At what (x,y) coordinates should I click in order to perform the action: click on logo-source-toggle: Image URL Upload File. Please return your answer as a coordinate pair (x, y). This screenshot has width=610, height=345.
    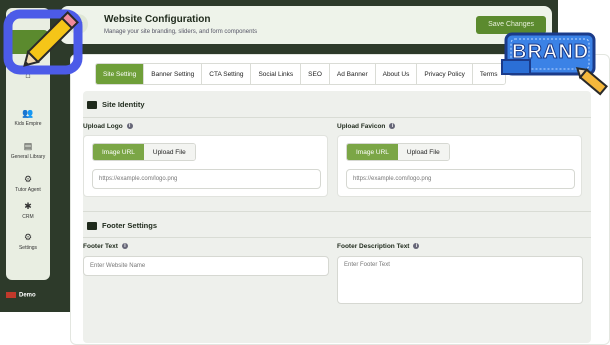
    Looking at the image, I should click on (144, 152).